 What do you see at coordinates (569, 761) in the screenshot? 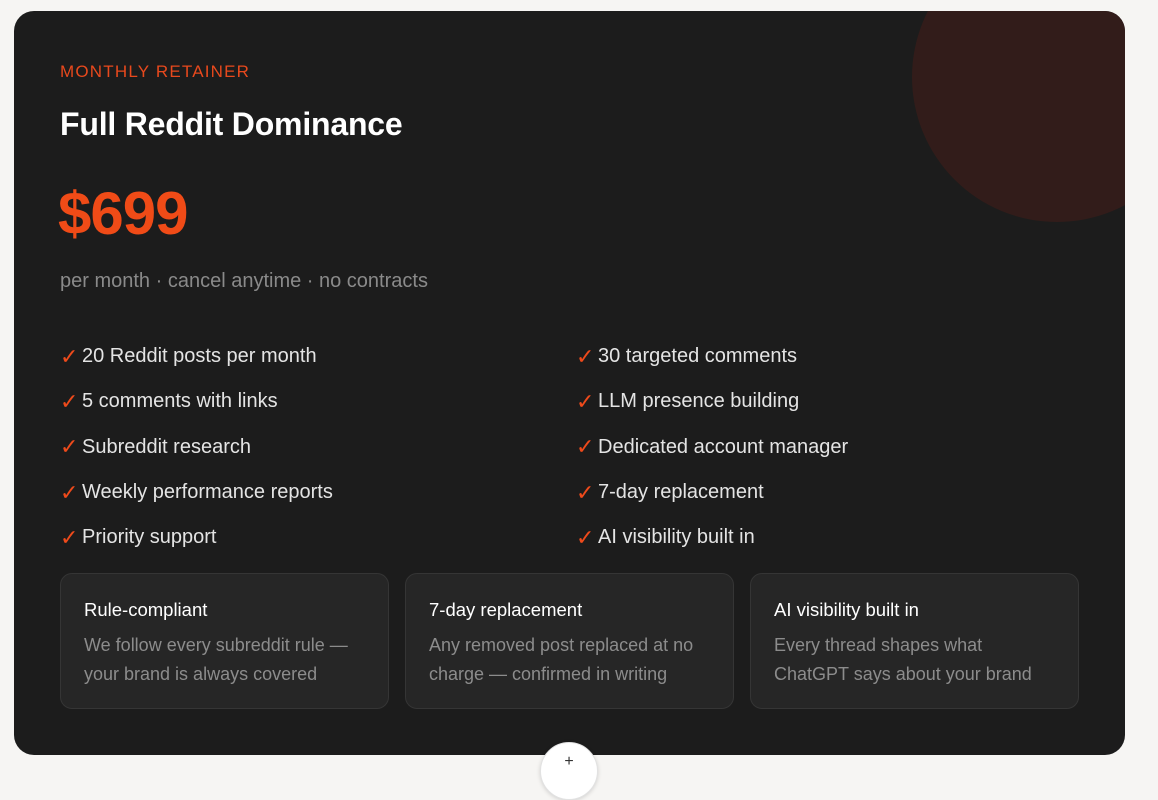
I see `plus-icon: +` at bounding box center [569, 761].